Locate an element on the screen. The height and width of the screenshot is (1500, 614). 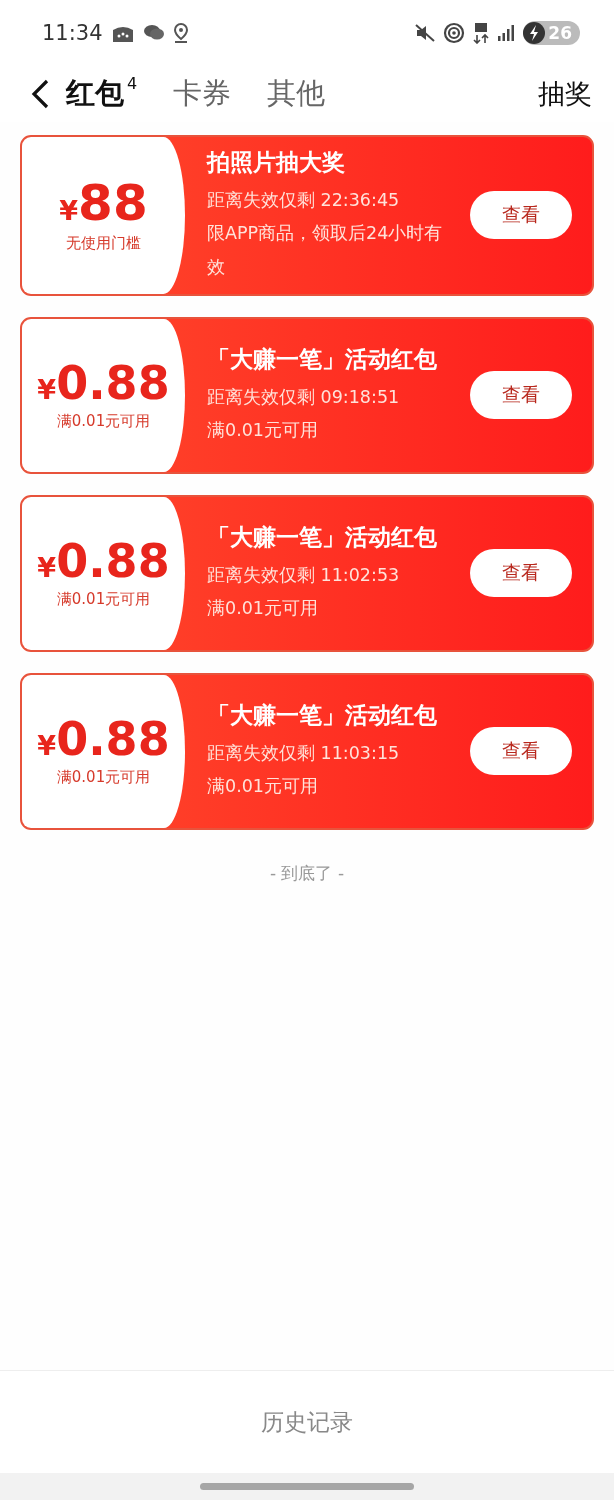
lottery-link: 抽奖 is located at coordinates (565, 94).